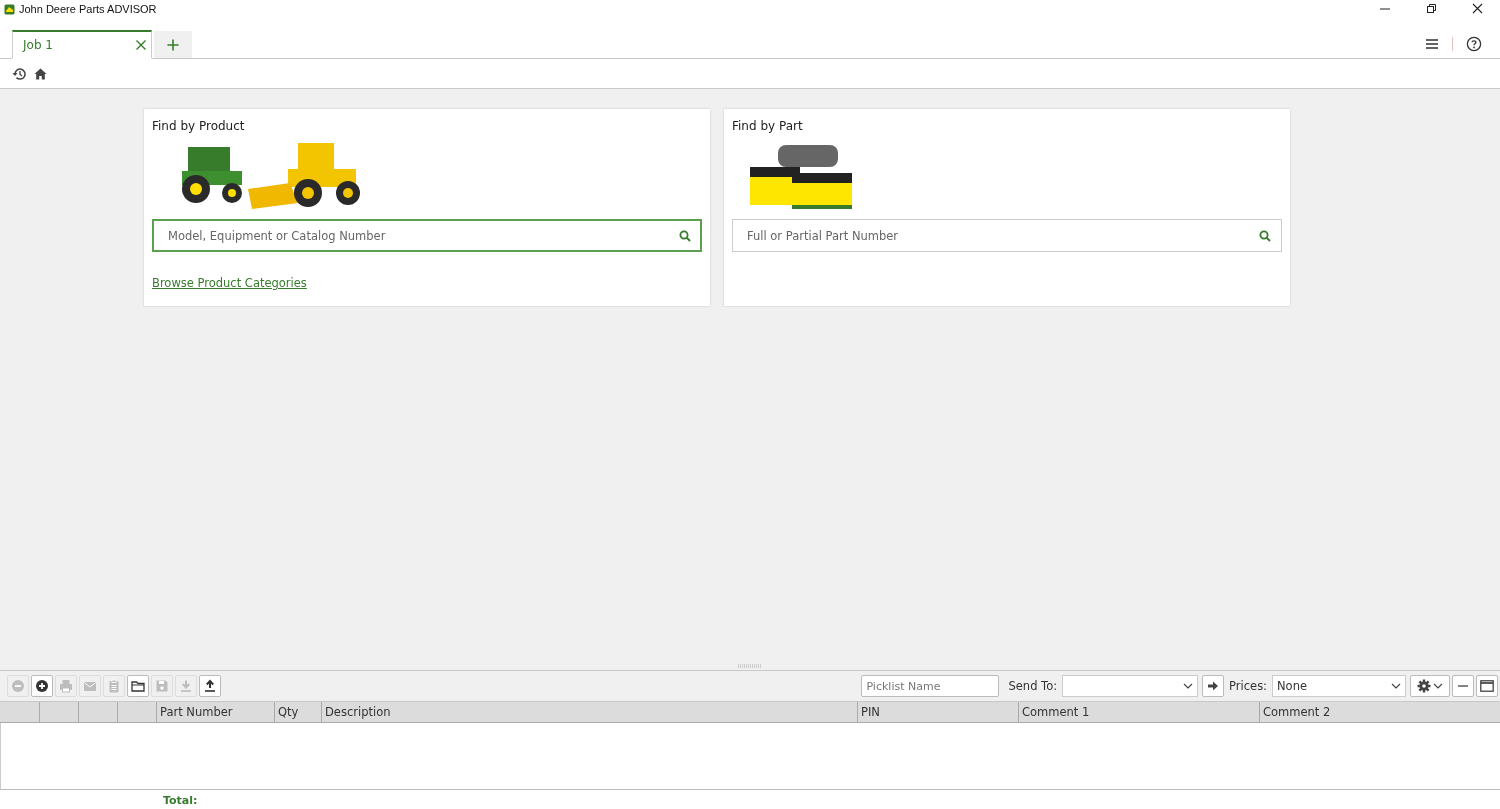  What do you see at coordinates (930, 686) in the screenshot?
I see `picklist-name-field: Picklist Name` at bounding box center [930, 686].